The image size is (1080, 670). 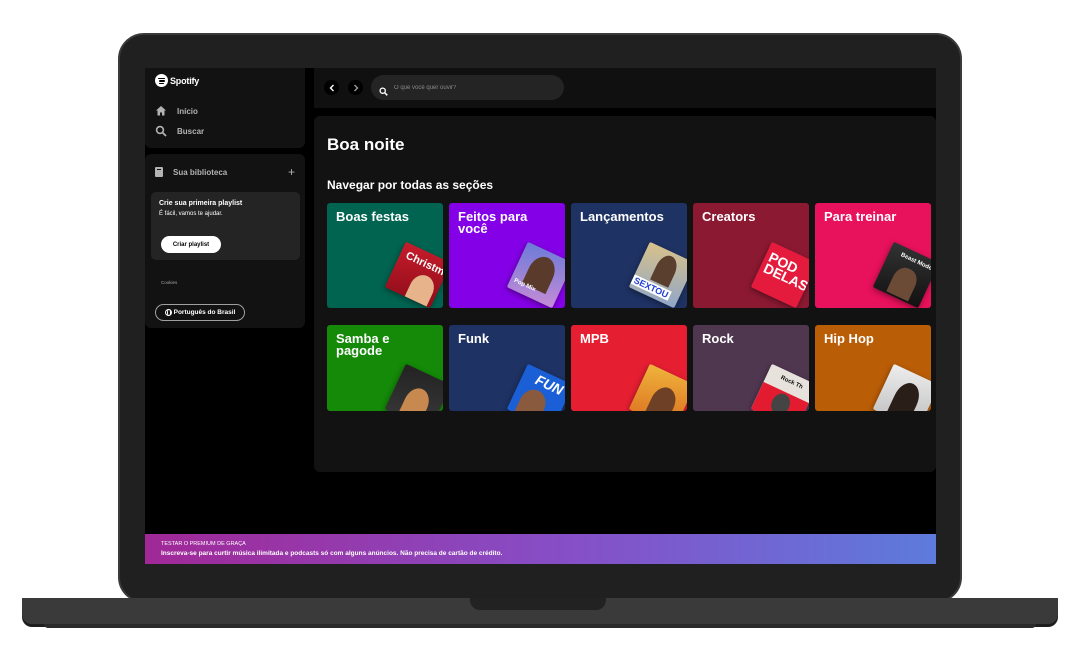 What do you see at coordinates (291, 172) in the screenshot?
I see `plus-icon: +` at bounding box center [291, 172].